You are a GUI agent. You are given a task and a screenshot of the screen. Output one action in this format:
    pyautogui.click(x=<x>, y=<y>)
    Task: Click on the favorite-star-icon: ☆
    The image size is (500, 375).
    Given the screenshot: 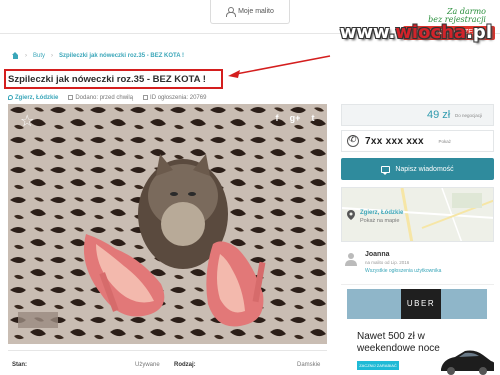 What is the action you would take?
    pyautogui.click(x=28, y=122)
    